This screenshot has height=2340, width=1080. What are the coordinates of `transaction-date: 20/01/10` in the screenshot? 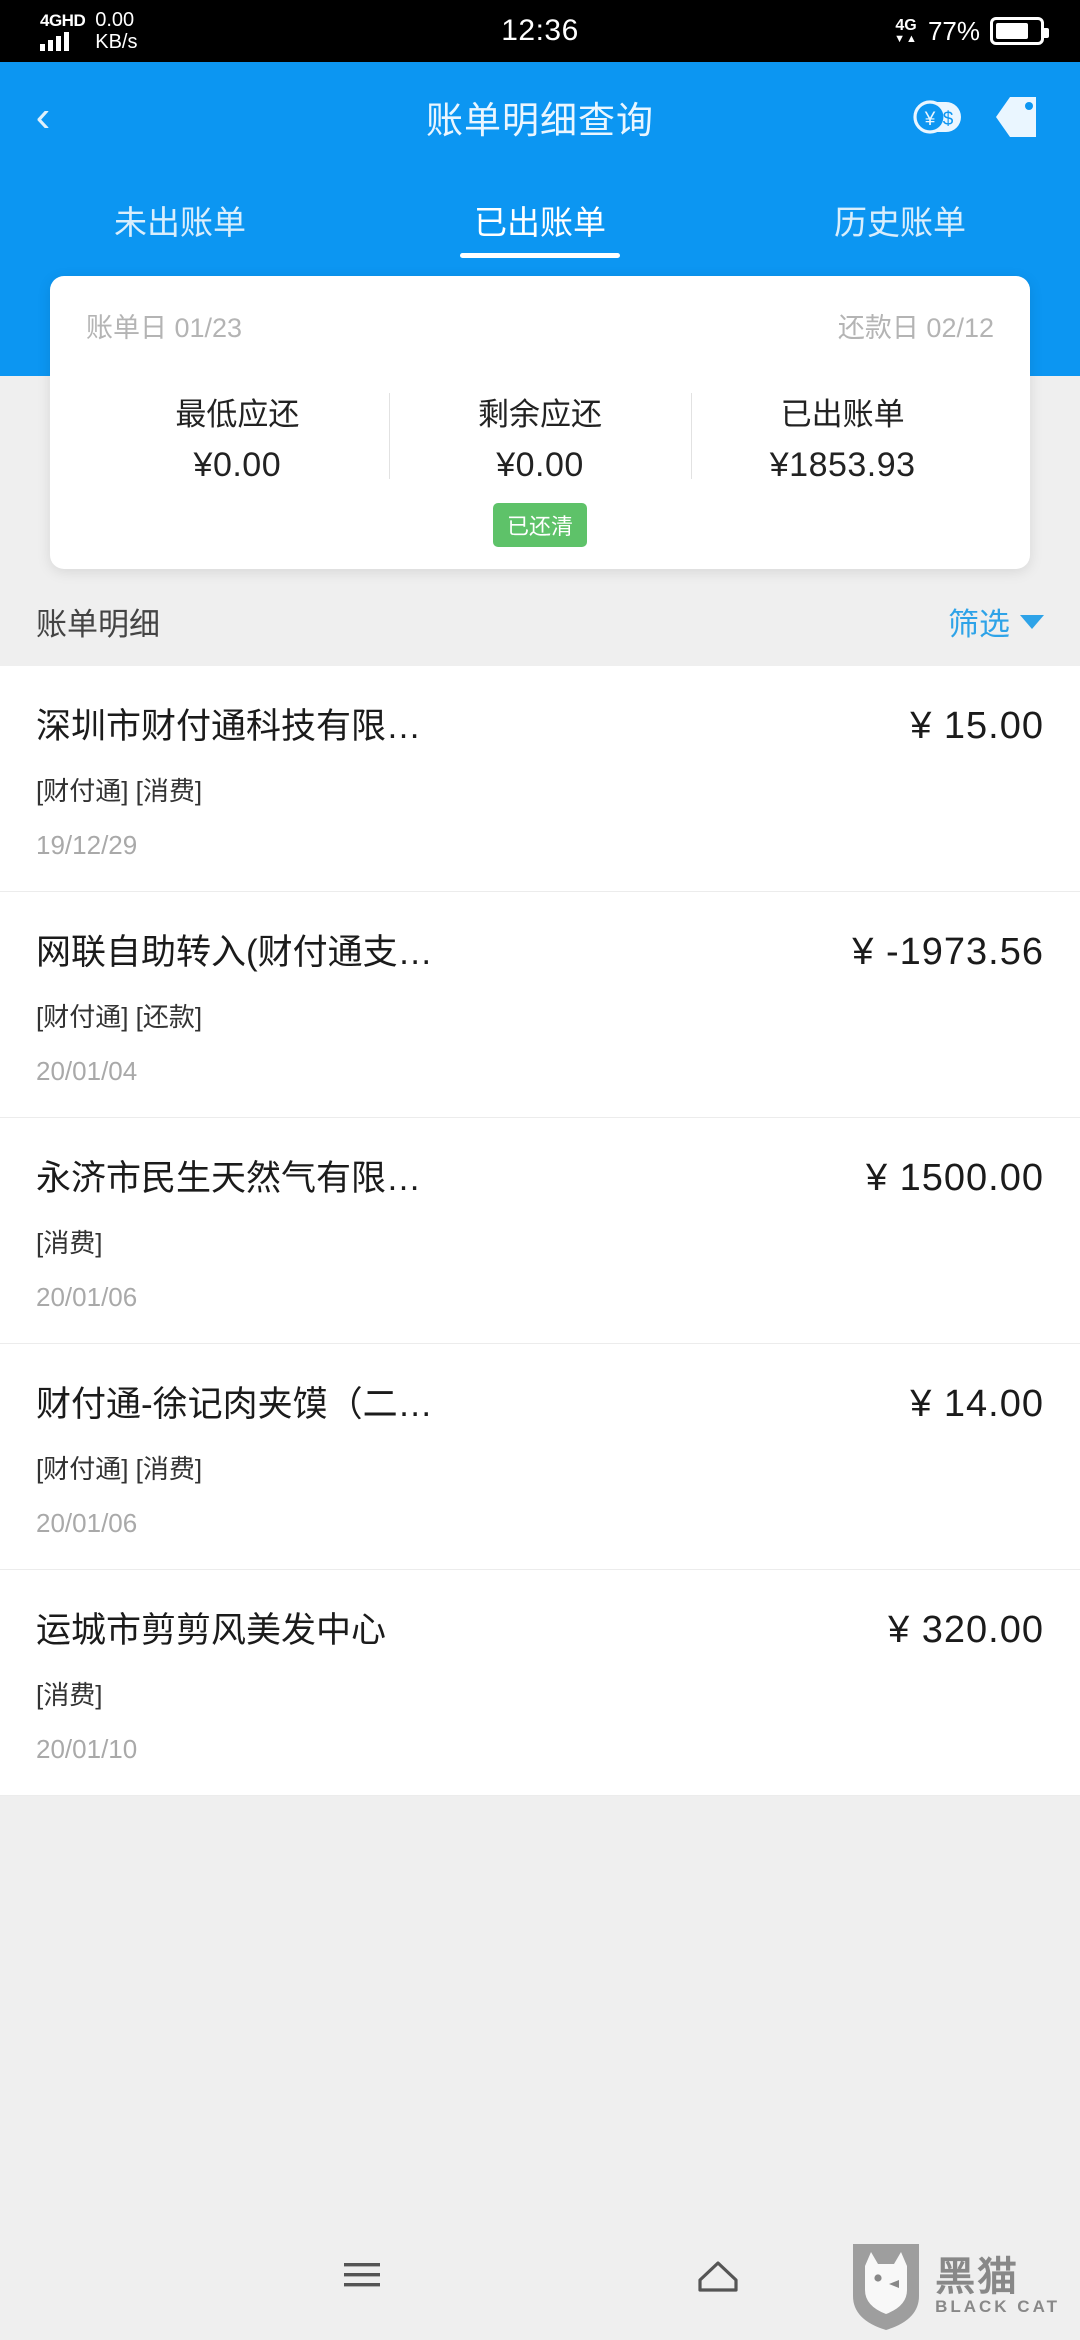 It's located at (87, 1749).